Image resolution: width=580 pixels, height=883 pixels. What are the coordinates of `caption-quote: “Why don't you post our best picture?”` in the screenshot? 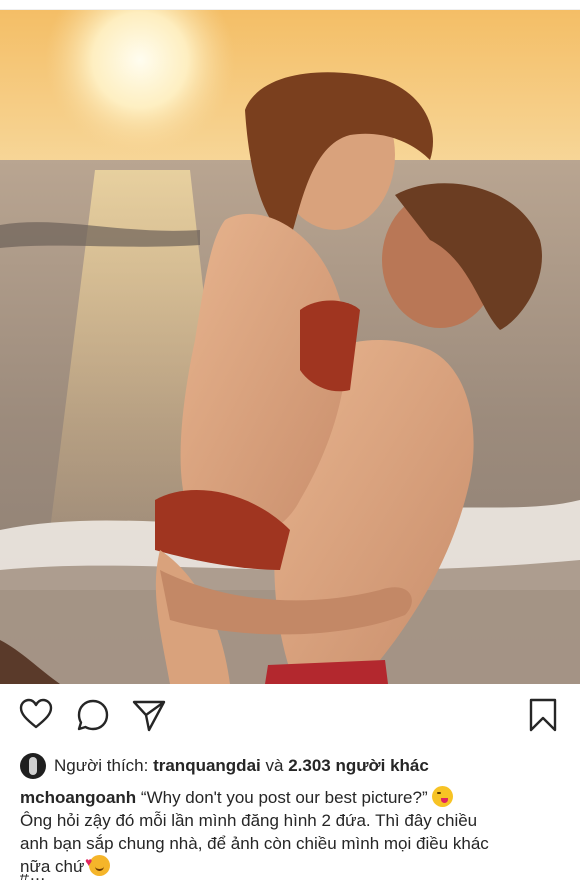 It's located at (284, 797).